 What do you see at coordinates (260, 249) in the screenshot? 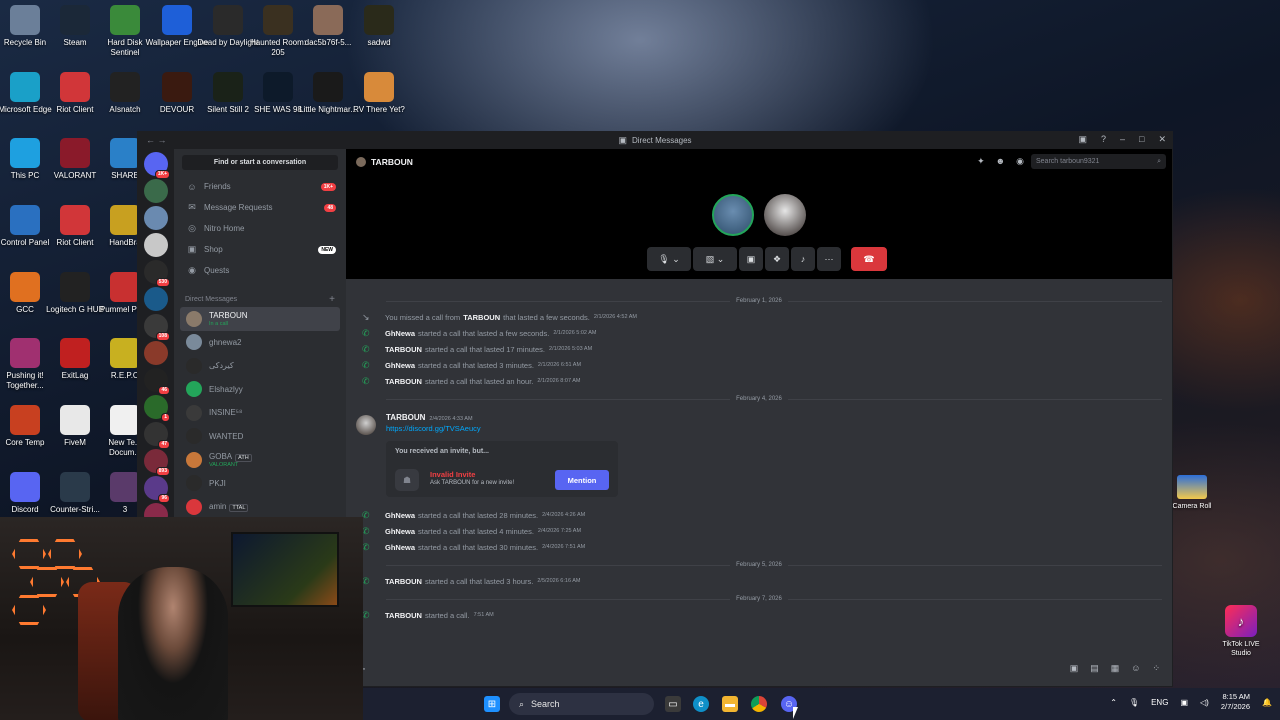
I see `nav-item-shop: ▣ Shop NEW` at bounding box center [260, 249].